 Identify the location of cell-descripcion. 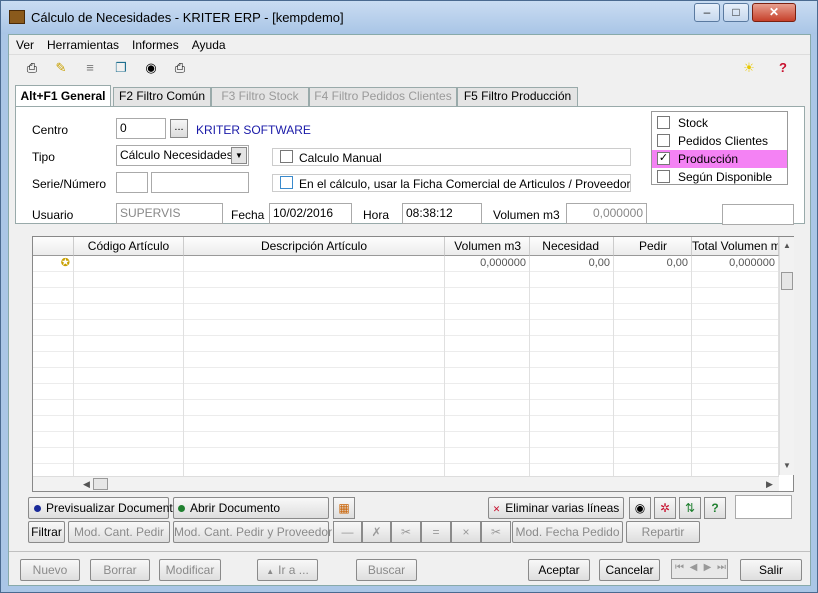
(314, 264).